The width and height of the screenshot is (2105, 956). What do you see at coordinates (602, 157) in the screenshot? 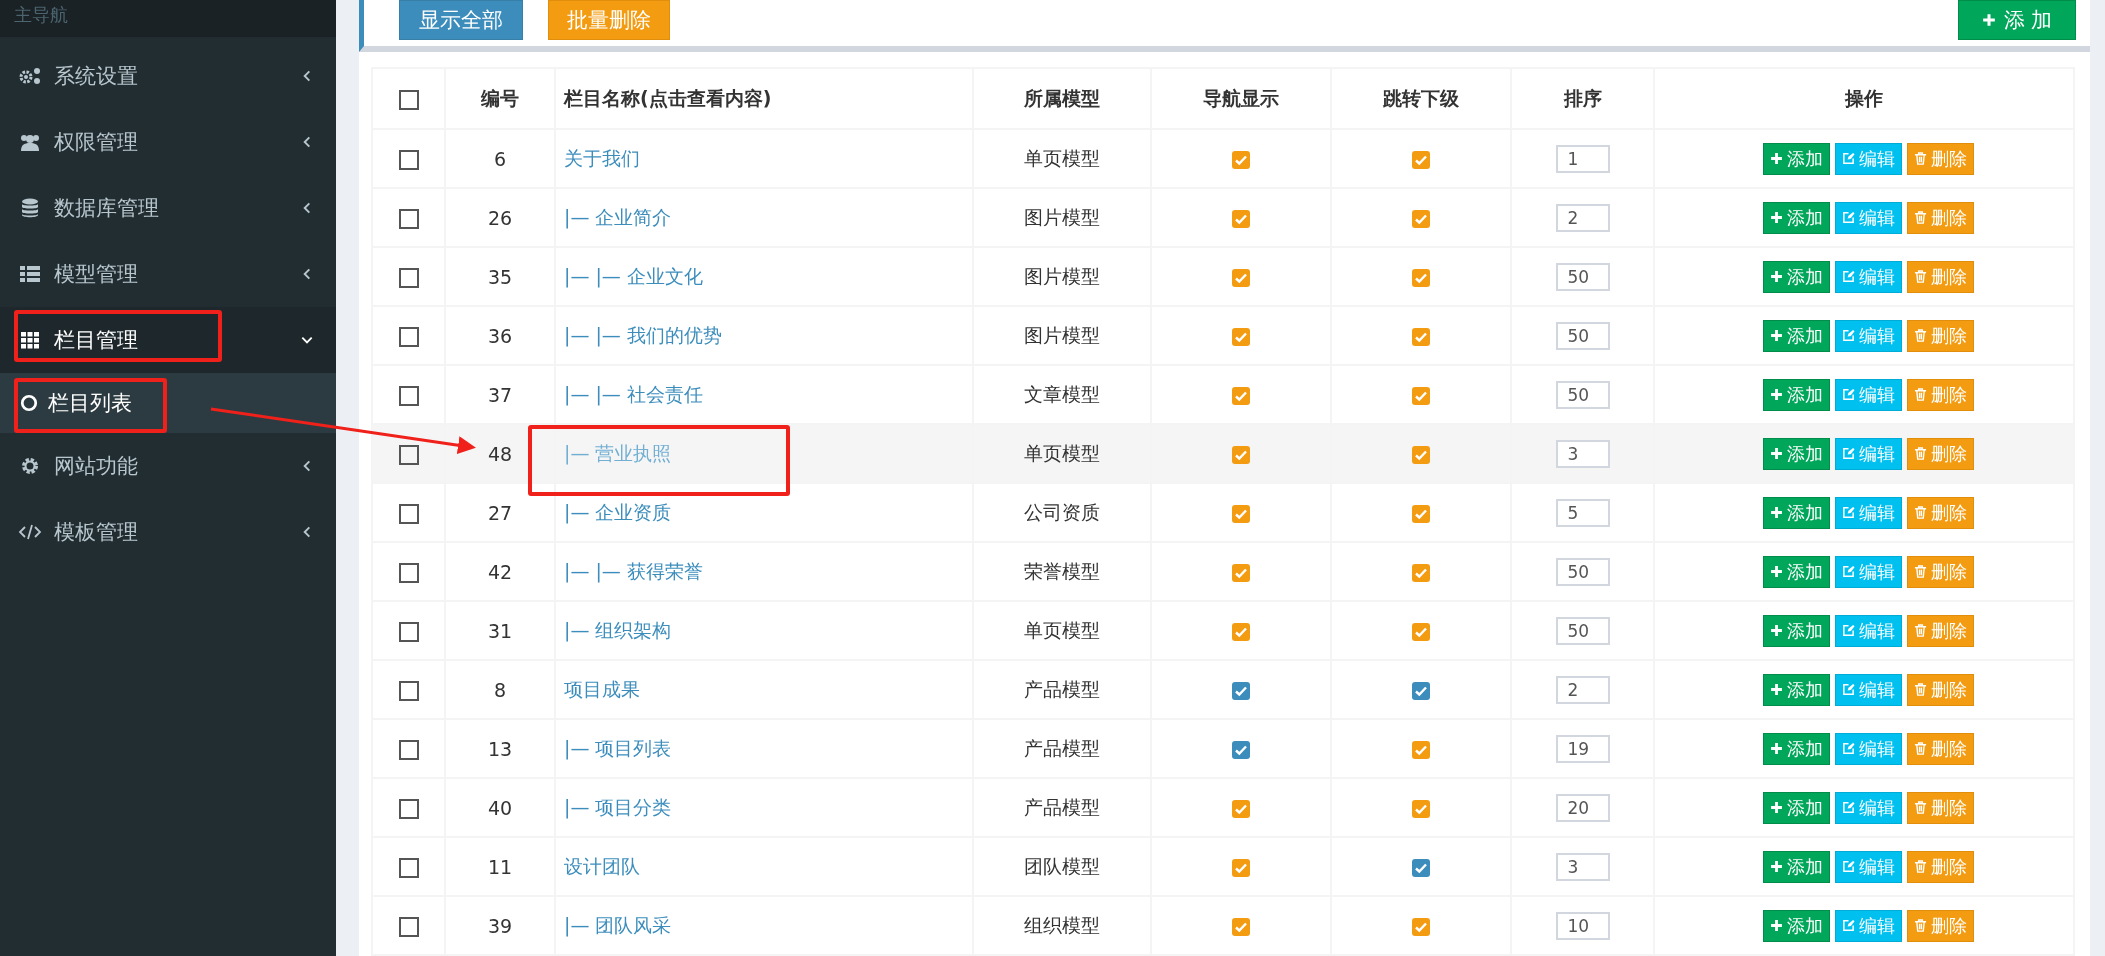
I see `category-link: 关于我们` at bounding box center [602, 157].